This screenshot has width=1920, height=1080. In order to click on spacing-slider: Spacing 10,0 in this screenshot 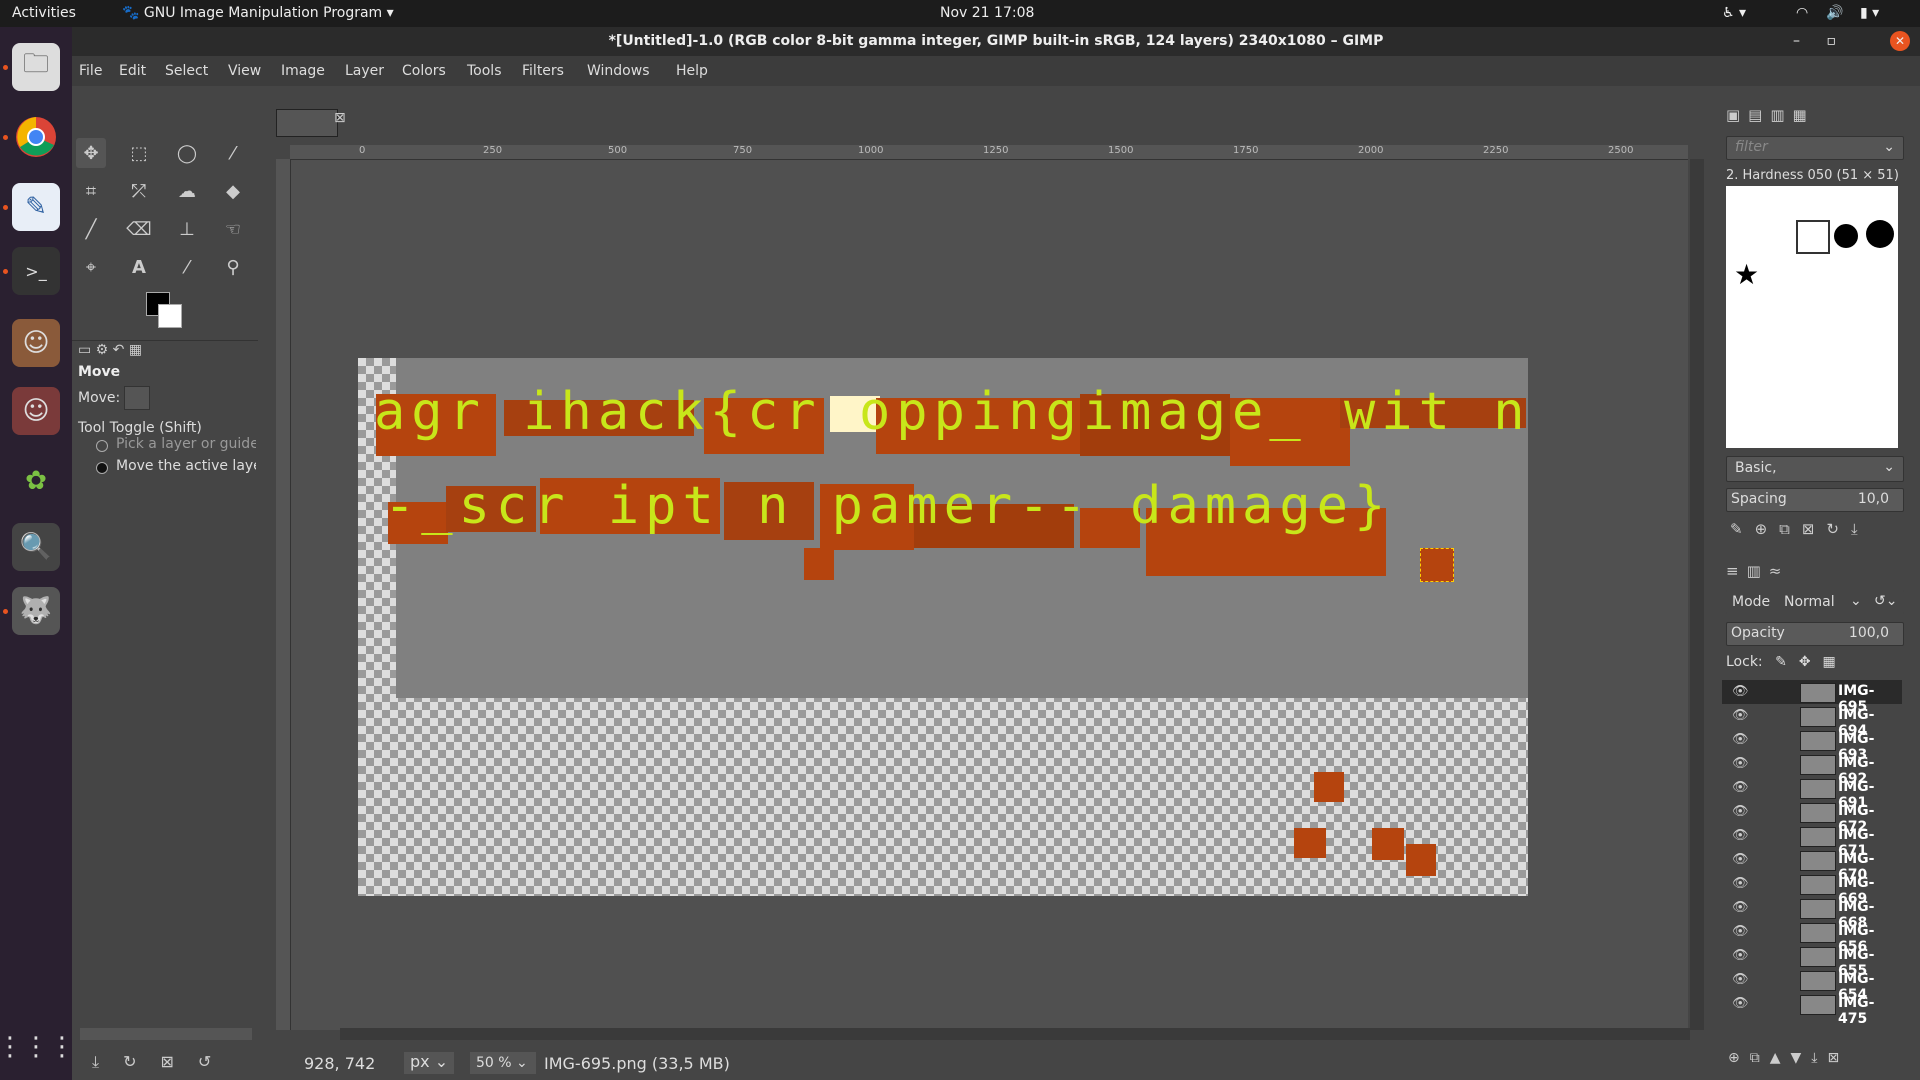, I will do `click(1815, 500)`.